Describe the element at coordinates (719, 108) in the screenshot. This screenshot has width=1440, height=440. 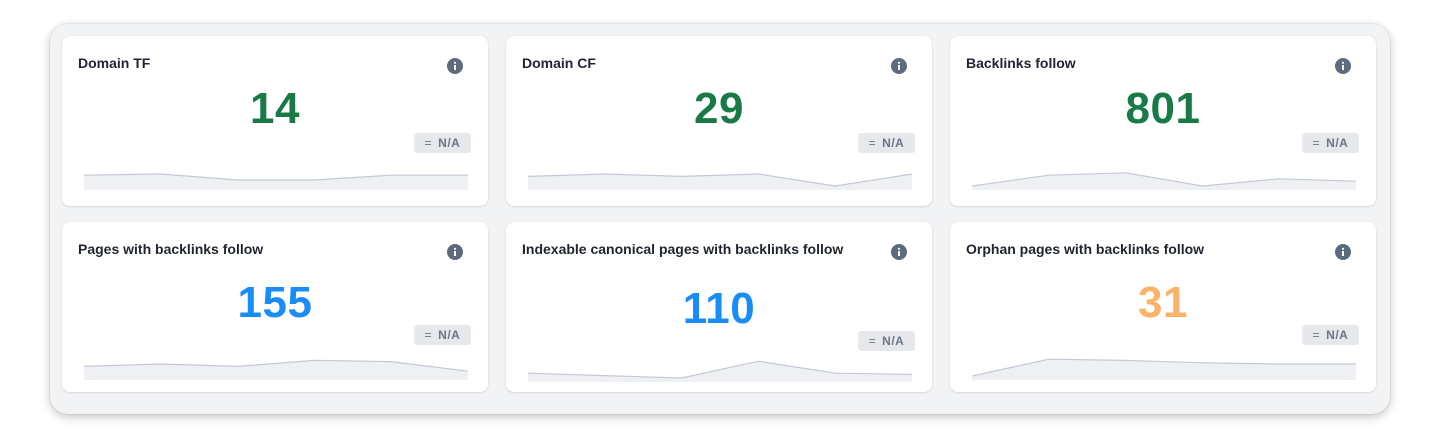
I see `metric-value: 29` at that location.